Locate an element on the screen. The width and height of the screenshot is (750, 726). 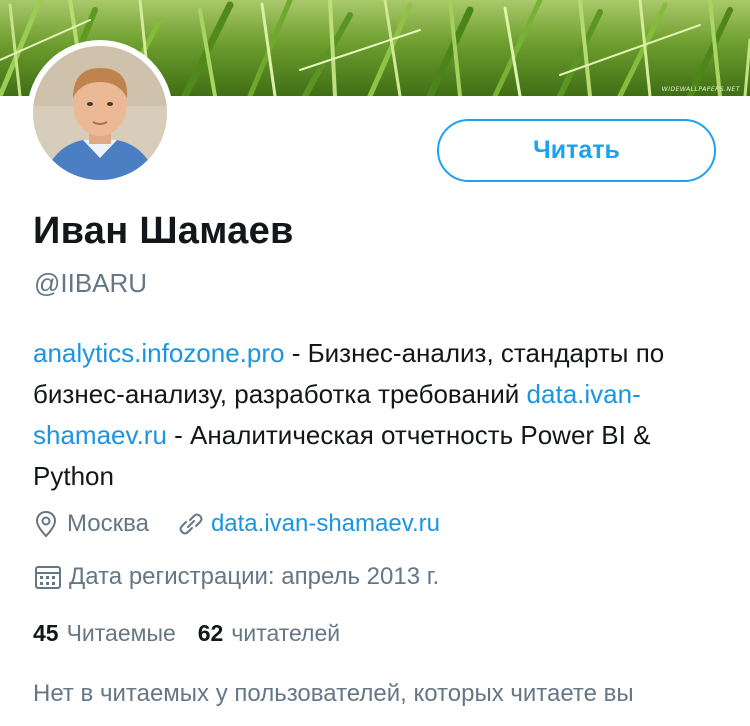
followers-stat: 62 читателей is located at coordinates (269, 633).